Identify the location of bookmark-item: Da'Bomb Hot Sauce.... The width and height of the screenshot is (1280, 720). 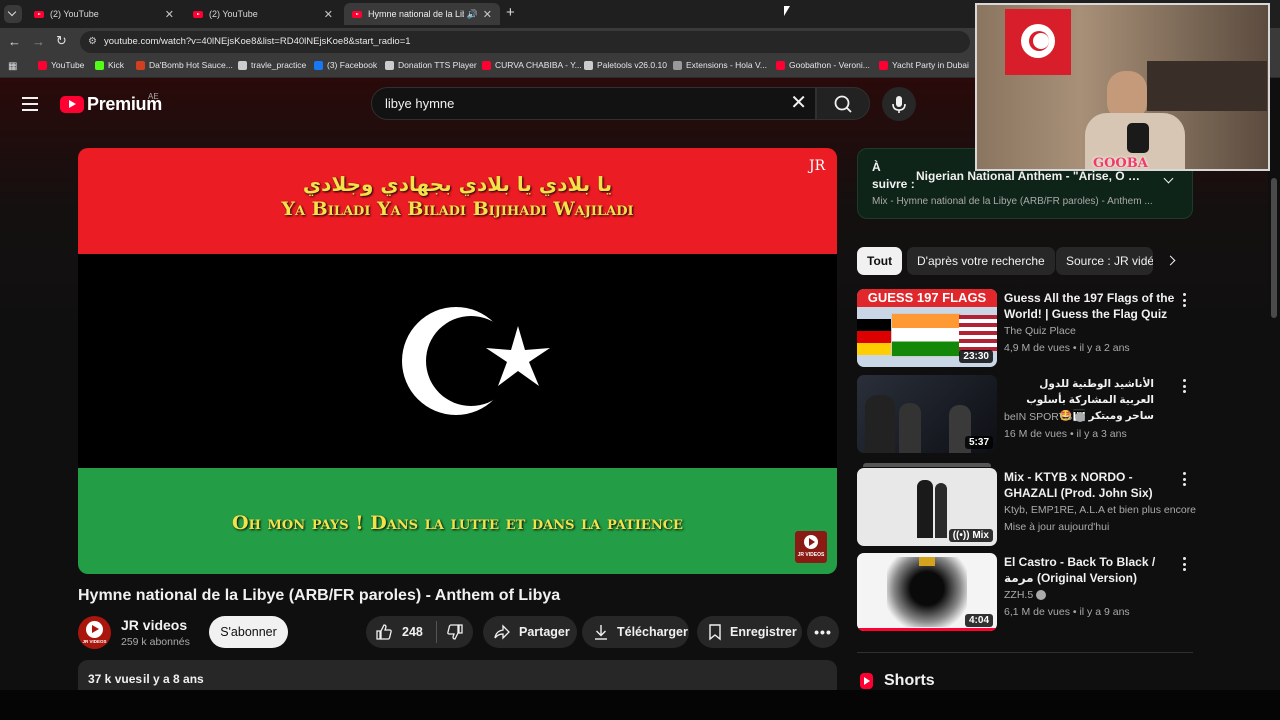
(184, 65).